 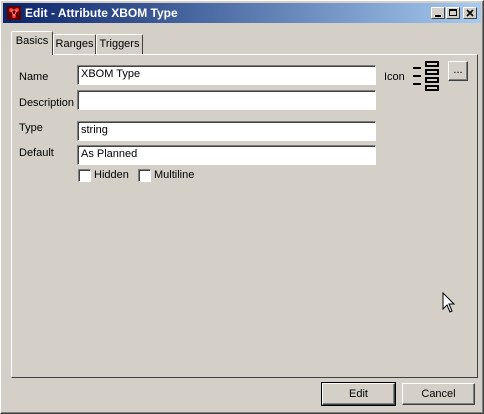 What do you see at coordinates (226, 131) in the screenshot?
I see `type-field: string` at bounding box center [226, 131].